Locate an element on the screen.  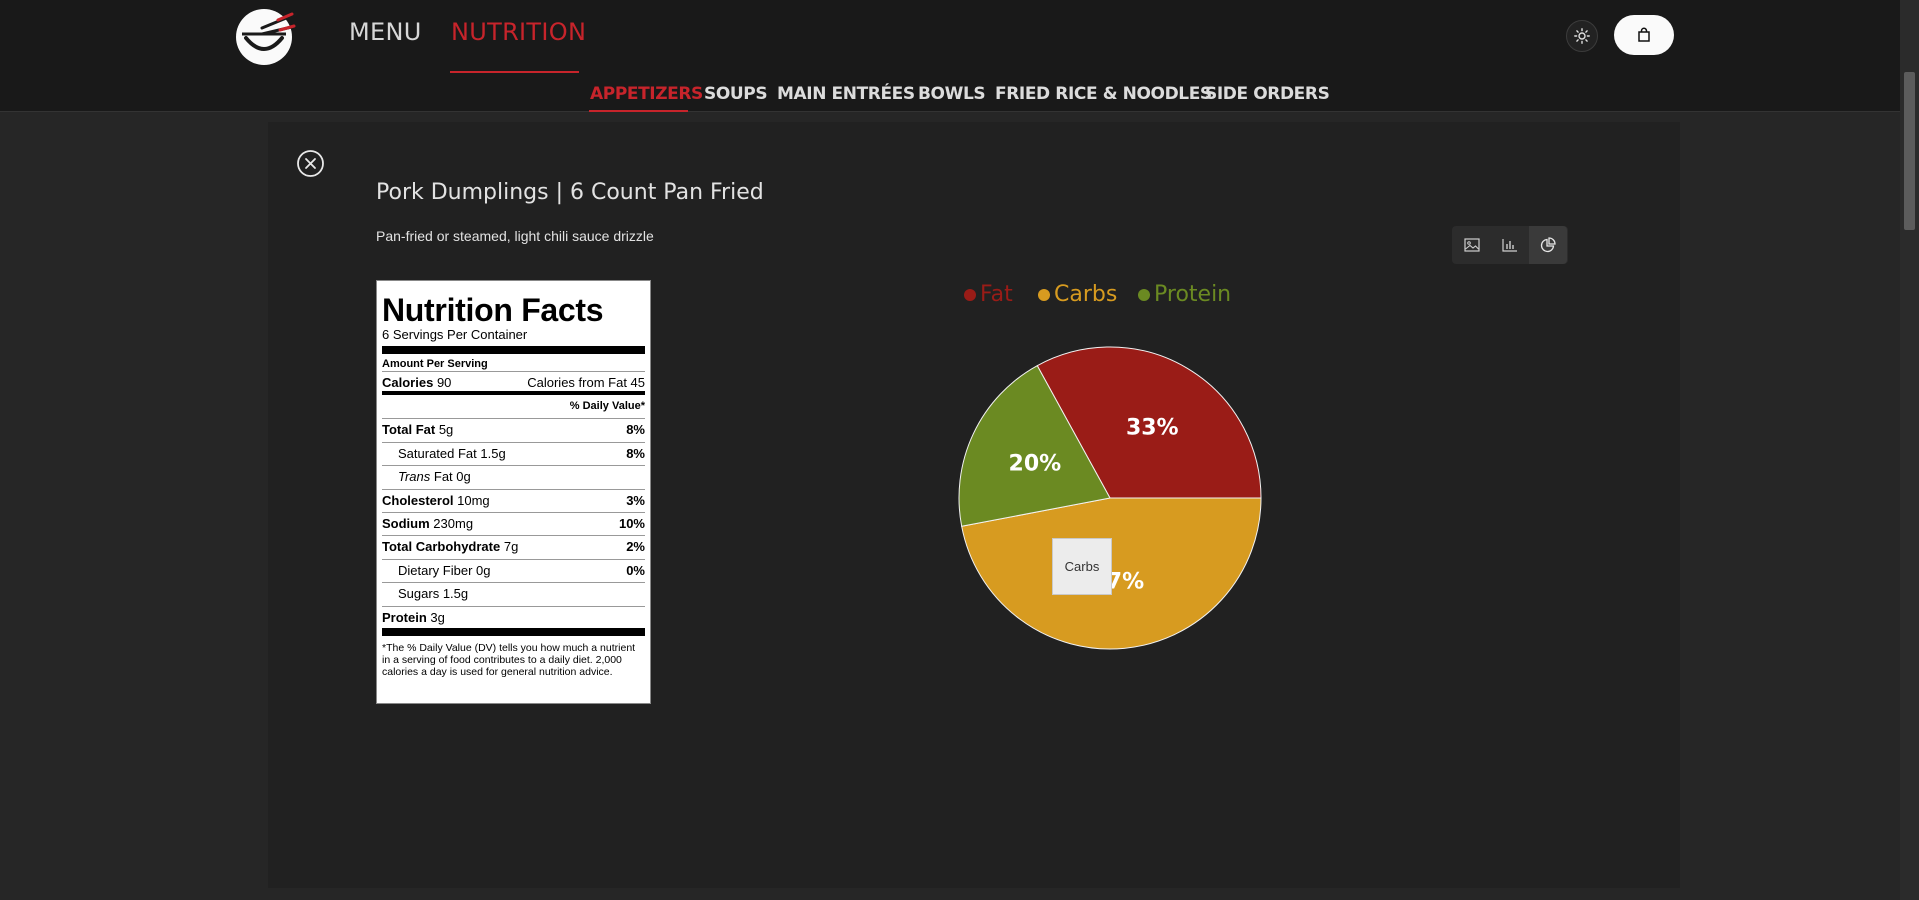
sun-icon is located at coordinates (1582, 36).